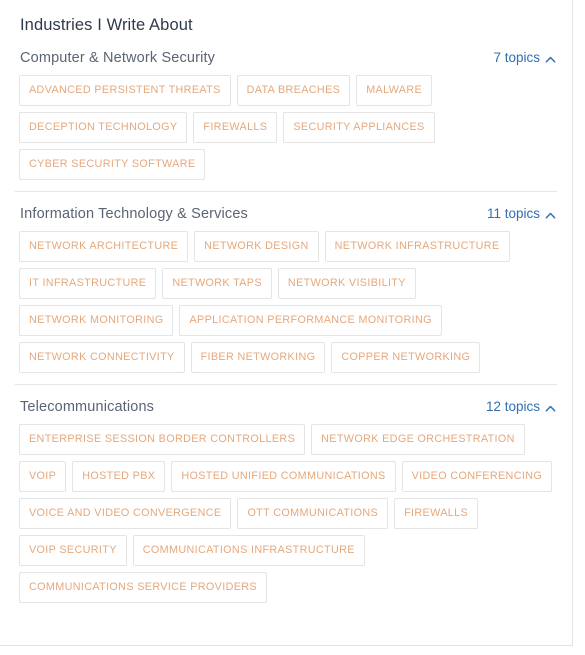  Describe the element at coordinates (286, 55) in the screenshot. I see `section-header: Computer & Network Security 7 topics` at that location.